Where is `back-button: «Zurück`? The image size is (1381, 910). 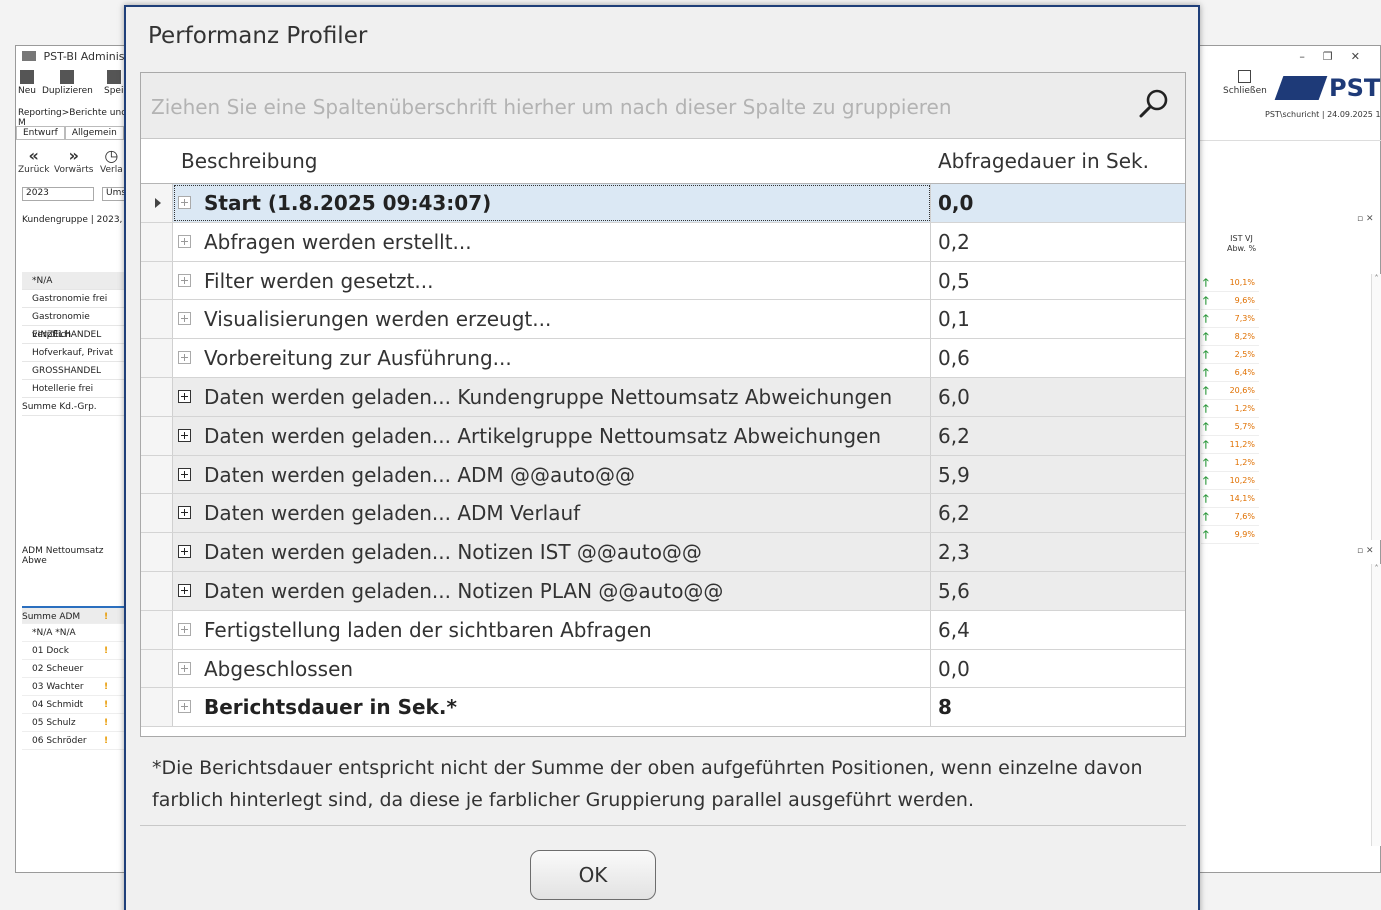 back-button: «Zurück is located at coordinates (33, 160).